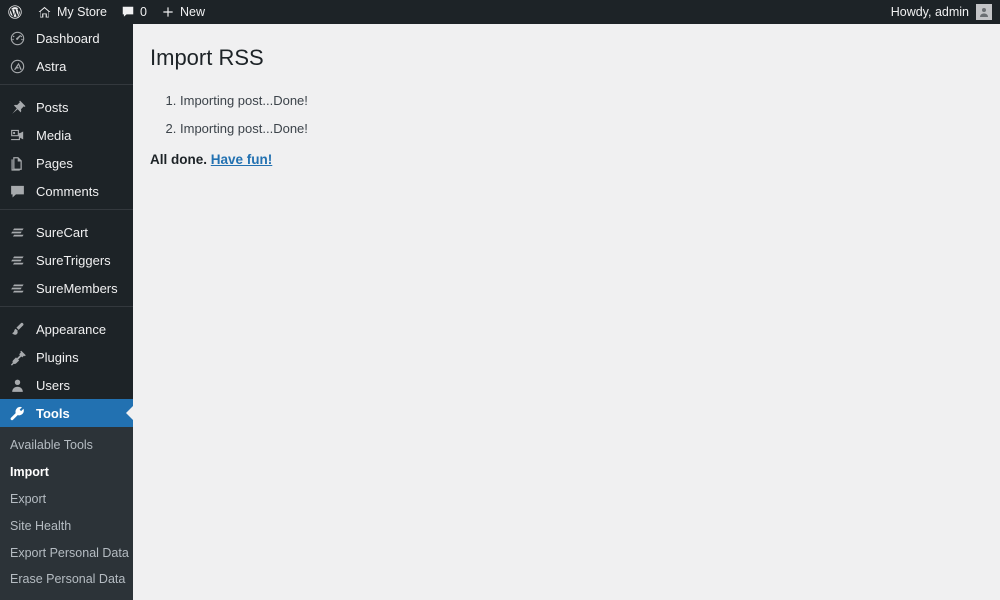 This screenshot has height=600, width=1000. Describe the element at coordinates (192, 12) in the screenshot. I see `new-content-label: New` at that location.